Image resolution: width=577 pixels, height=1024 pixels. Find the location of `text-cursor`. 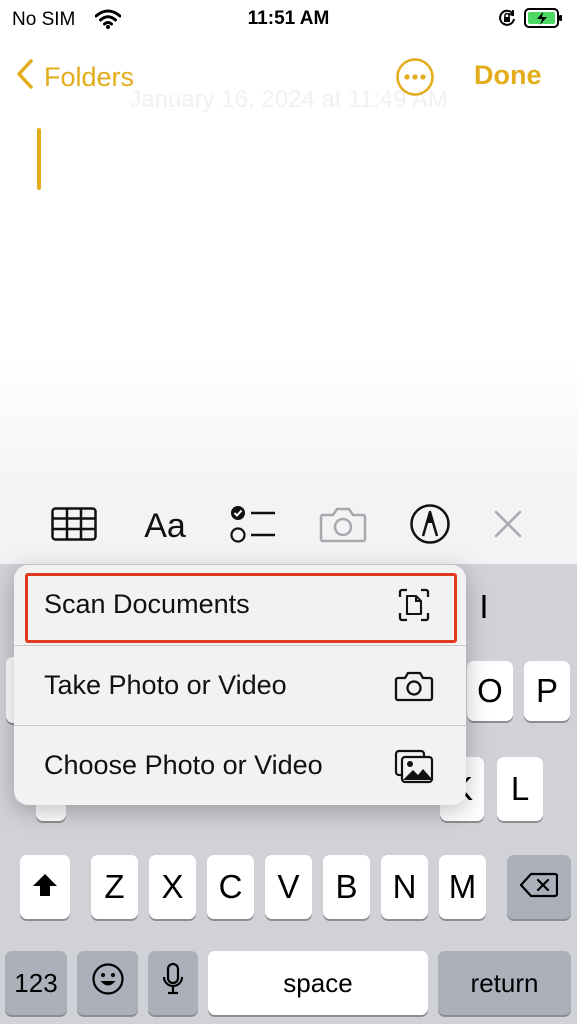

text-cursor is located at coordinates (39, 159).